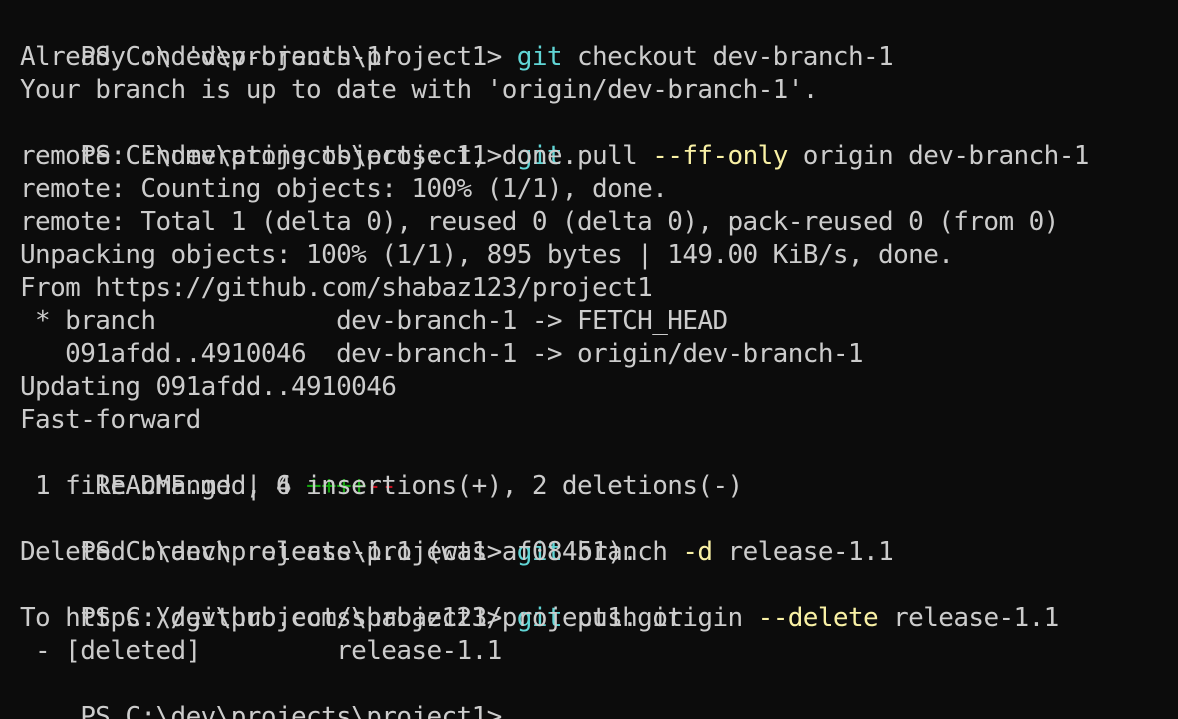  Describe the element at coordinates (261, 651) in the screenshot. I see `output-line: - [deleted] release-1.1` at that location.